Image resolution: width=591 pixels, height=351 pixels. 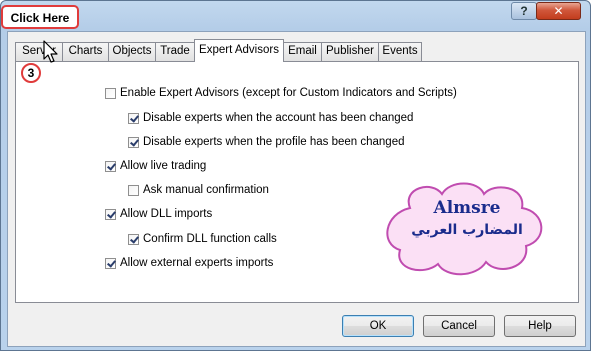 I want to click on help-button: Help, so click(x=540, y=326).